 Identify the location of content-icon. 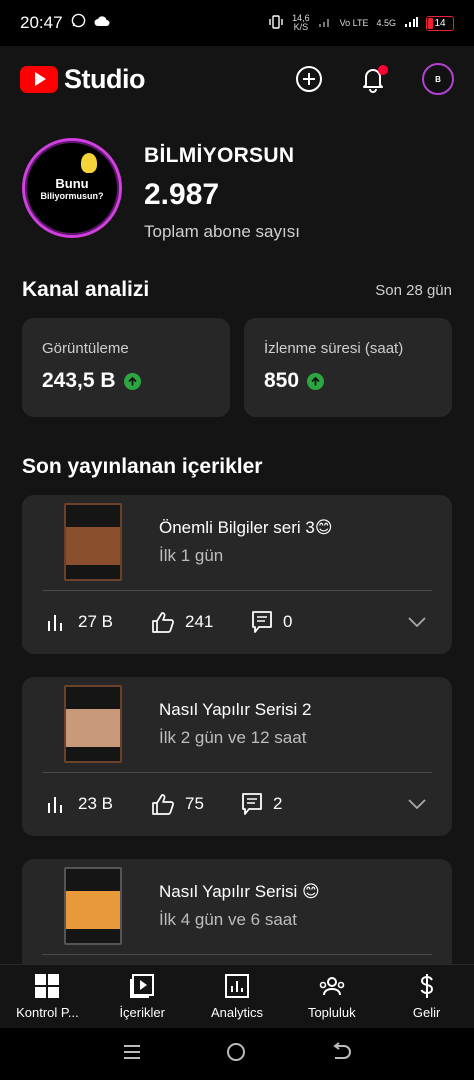
(142, 986).